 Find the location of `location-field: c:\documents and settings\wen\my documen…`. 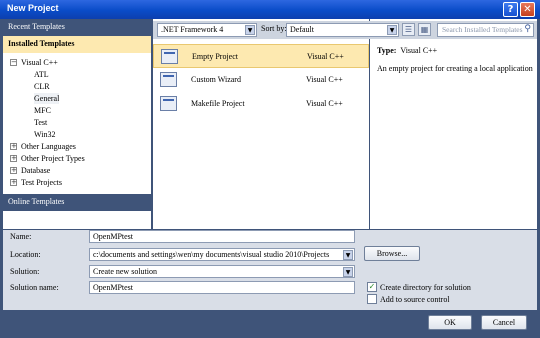

location-field: c:\documents and settings\wen\my documen… is located at coordinates (222, 254).